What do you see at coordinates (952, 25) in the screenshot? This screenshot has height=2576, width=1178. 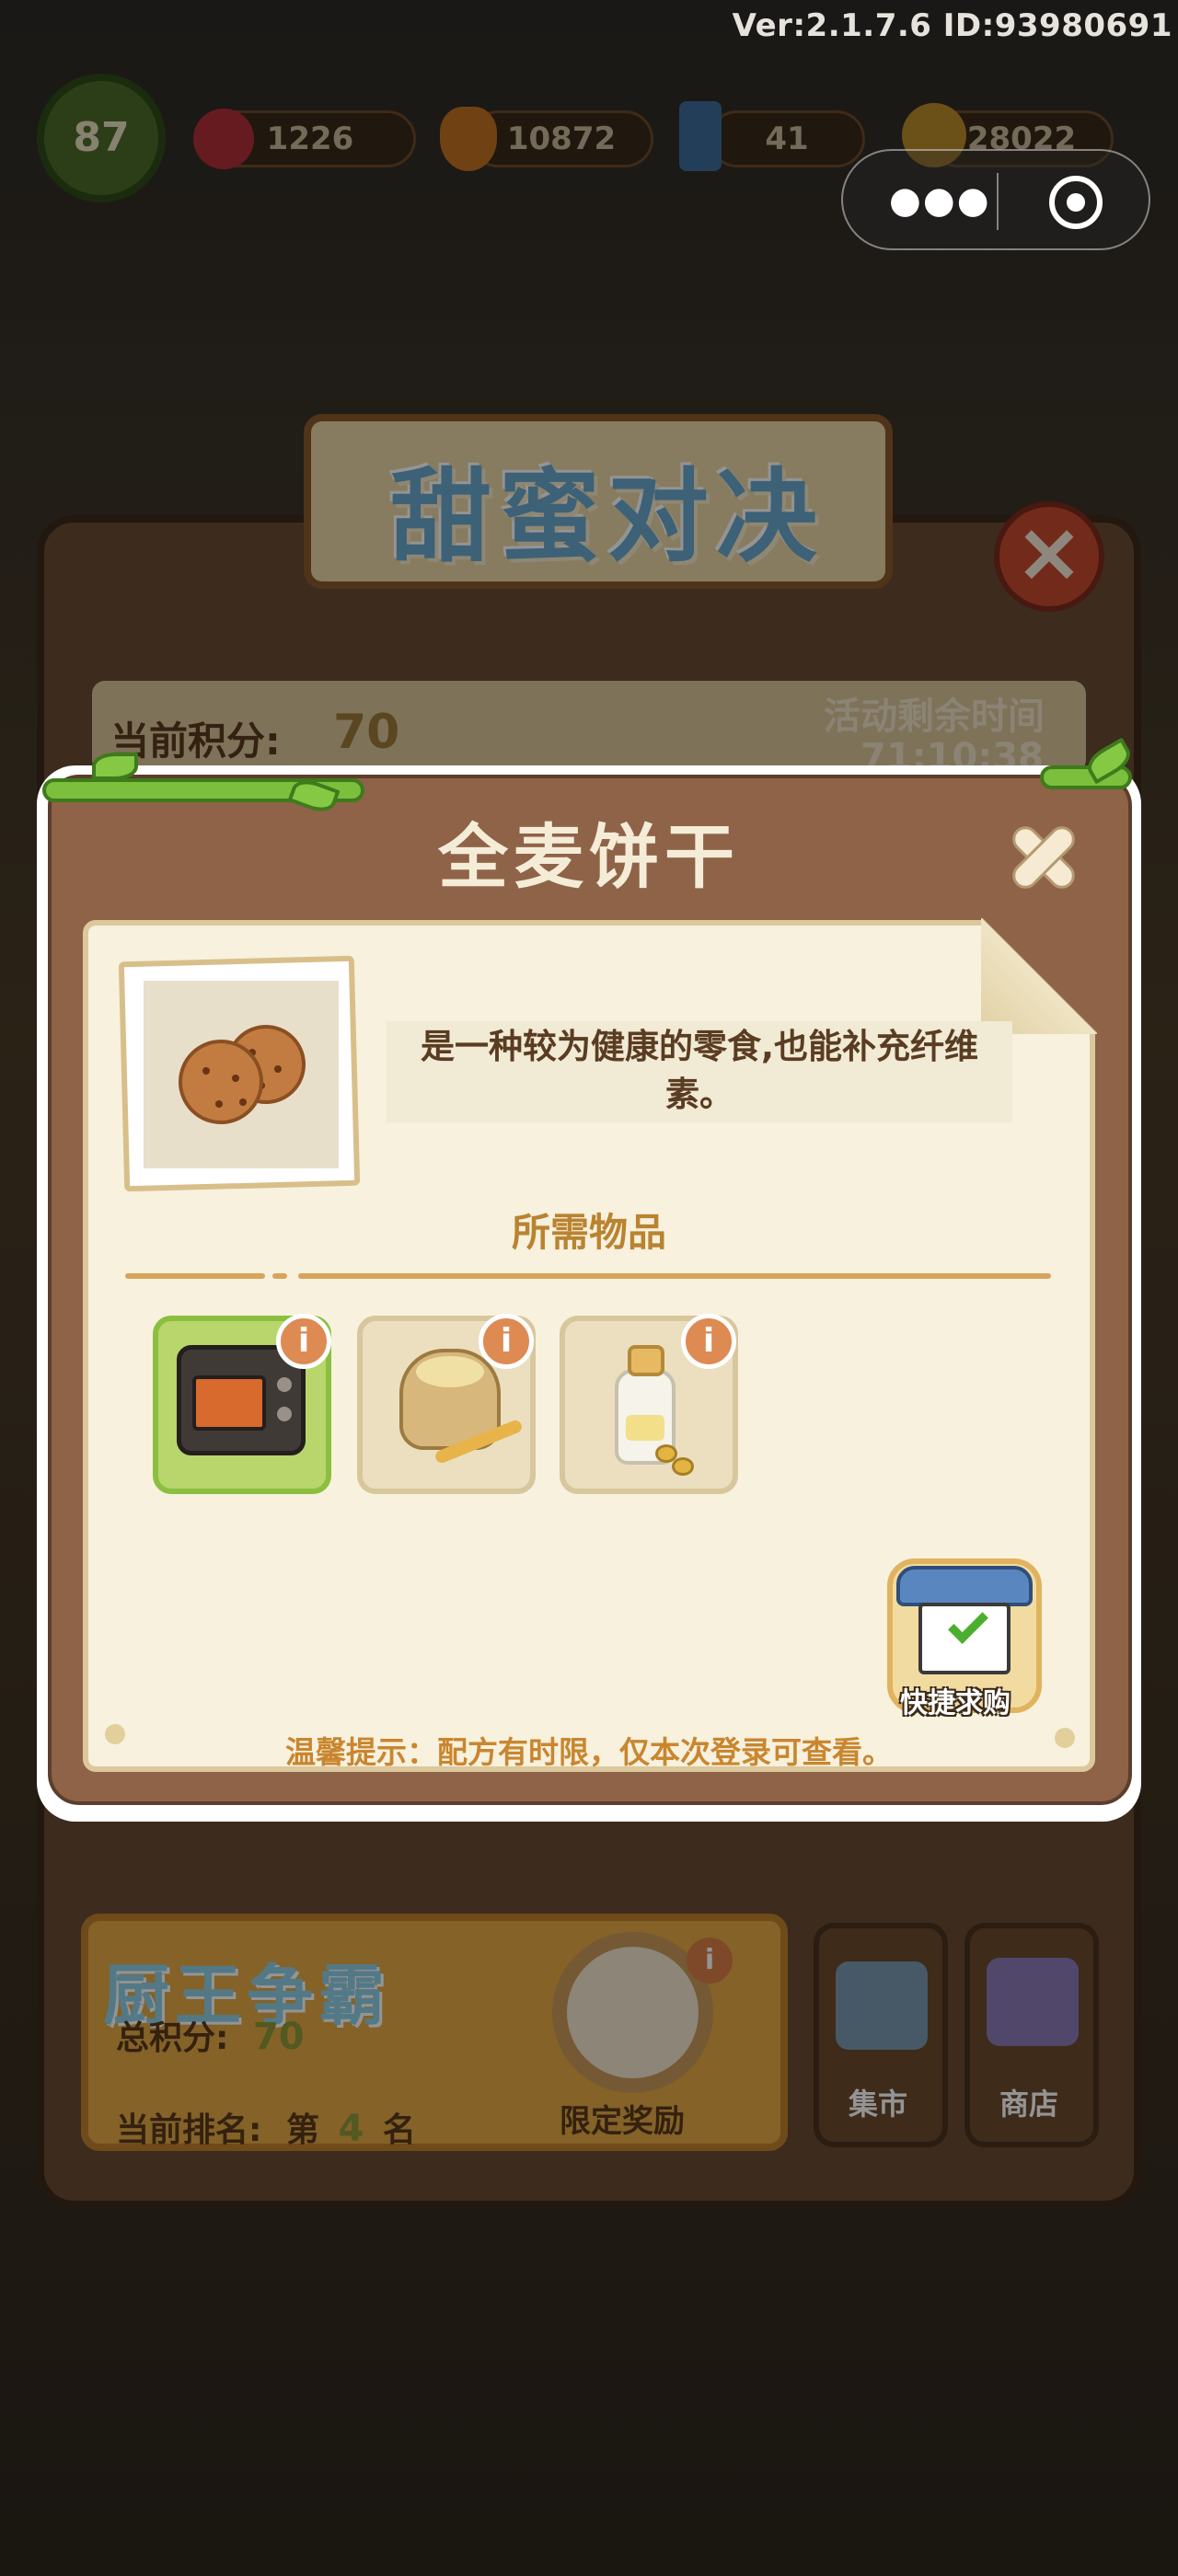 I see `version-label: Ver:2.1.7.6 ID:93980691` at bounding box center [952, 25].